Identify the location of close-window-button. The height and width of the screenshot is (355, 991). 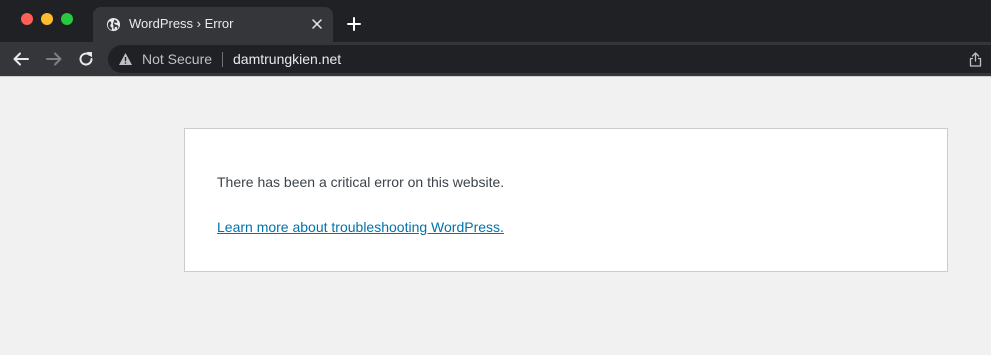
(27, 19).